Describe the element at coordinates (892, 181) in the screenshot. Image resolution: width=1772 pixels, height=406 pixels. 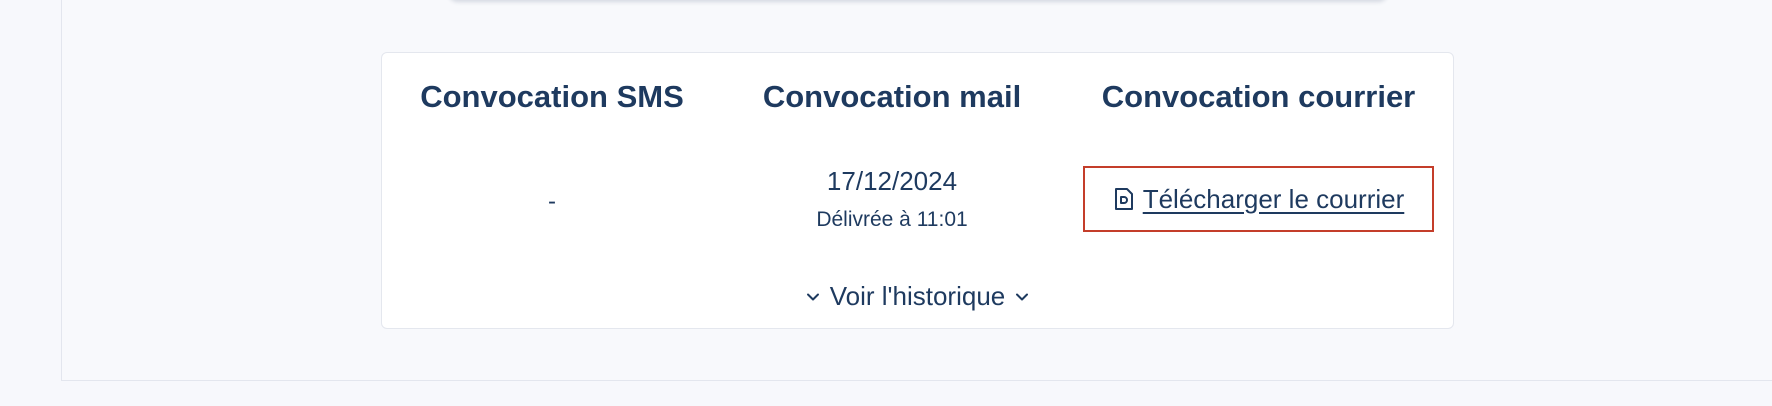
I see `mail-date: 17/12/2024` at that location.